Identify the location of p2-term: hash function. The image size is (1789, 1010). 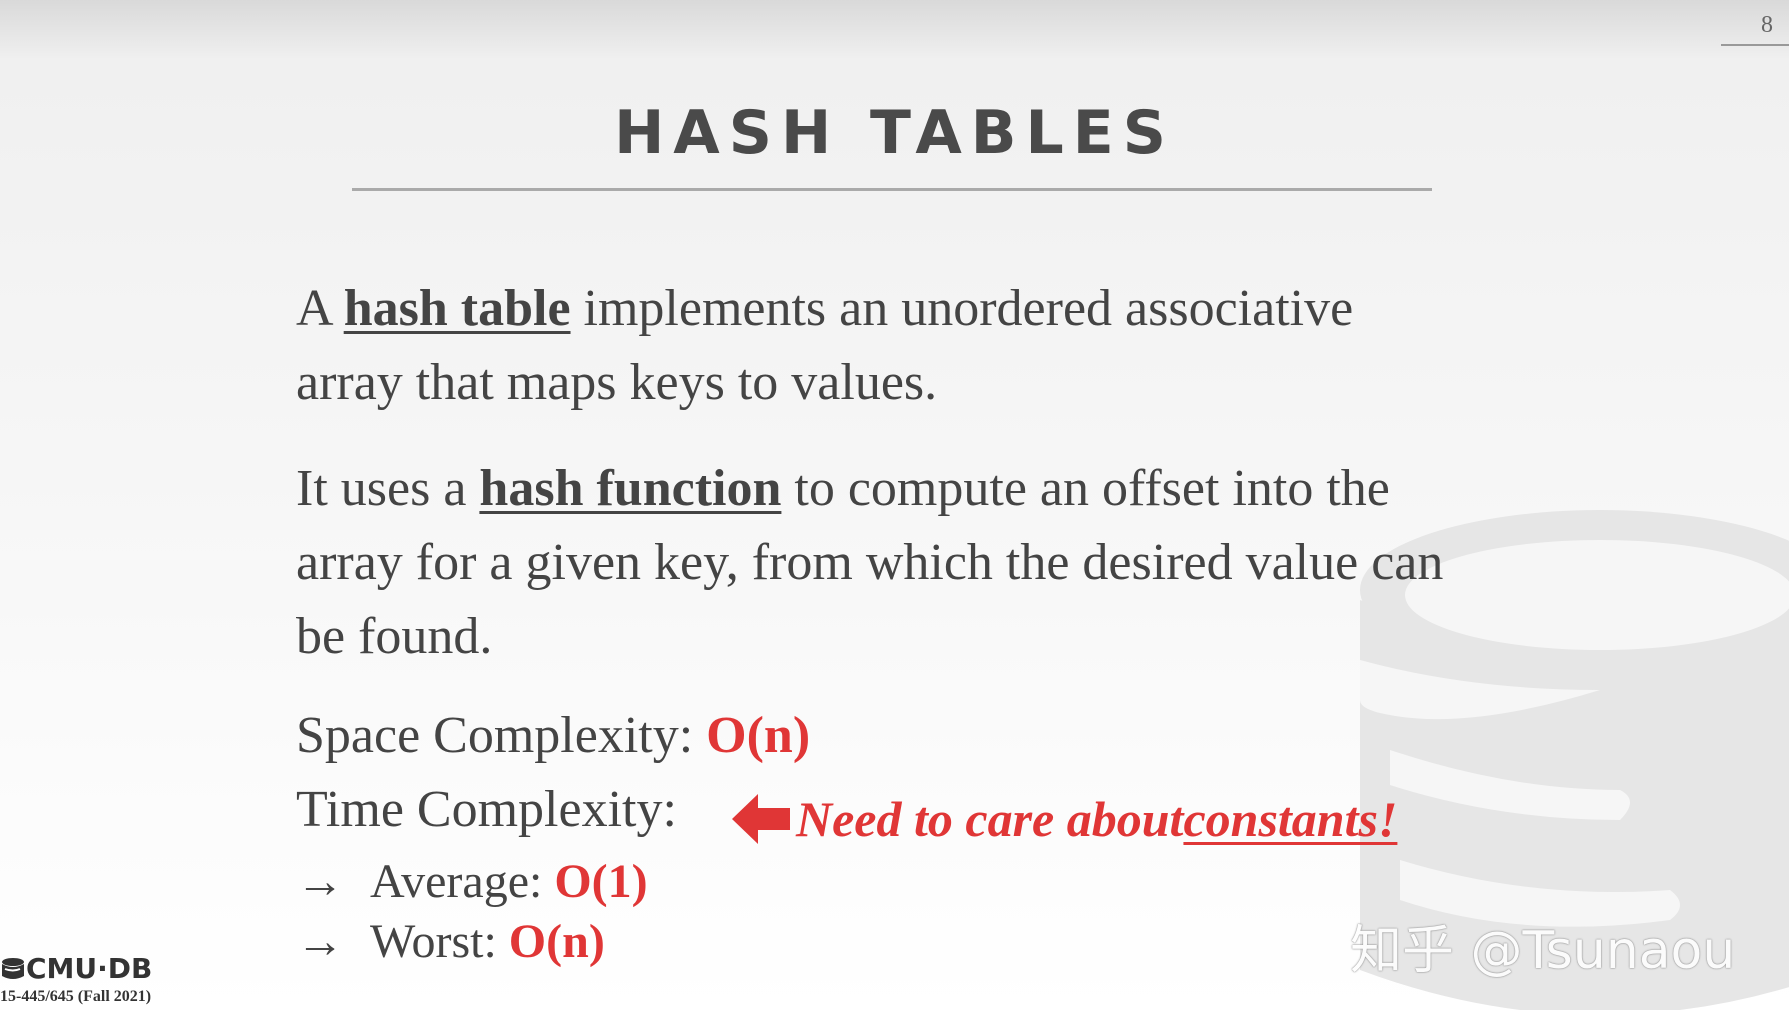
(630, 488).